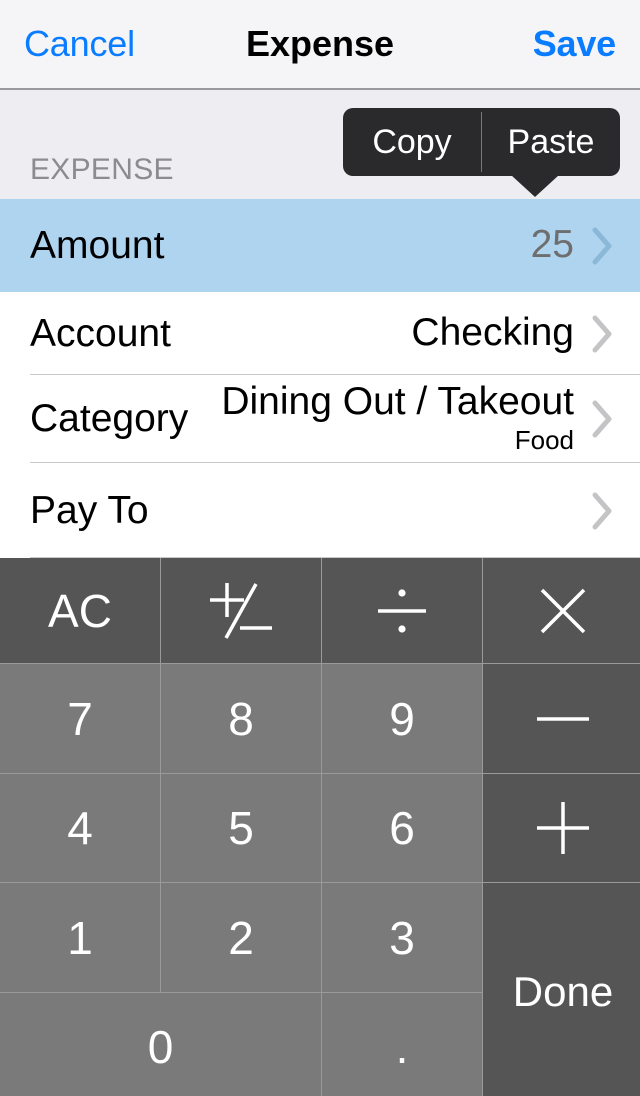 The width and height of the screenshot is (640, 1096). I want to click on row-amount-right: 25, so click(574, 246).